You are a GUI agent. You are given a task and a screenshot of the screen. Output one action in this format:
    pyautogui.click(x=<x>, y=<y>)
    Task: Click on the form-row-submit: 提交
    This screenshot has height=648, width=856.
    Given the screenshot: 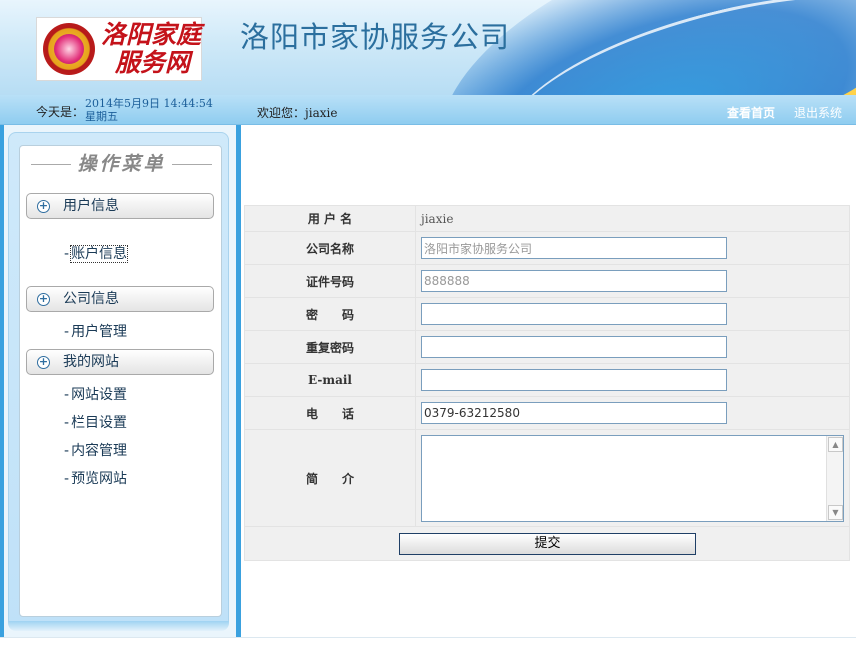 What is the action you would take?
    pyautogui.click(x=547, y=543)
    